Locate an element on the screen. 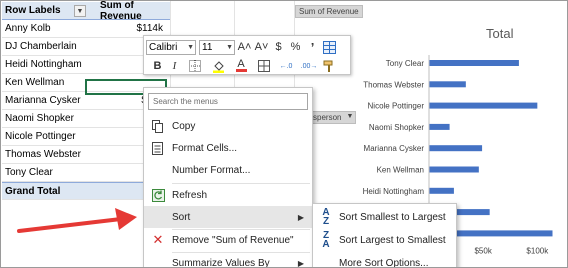  arrow-head is located at coordinates (126, 219).